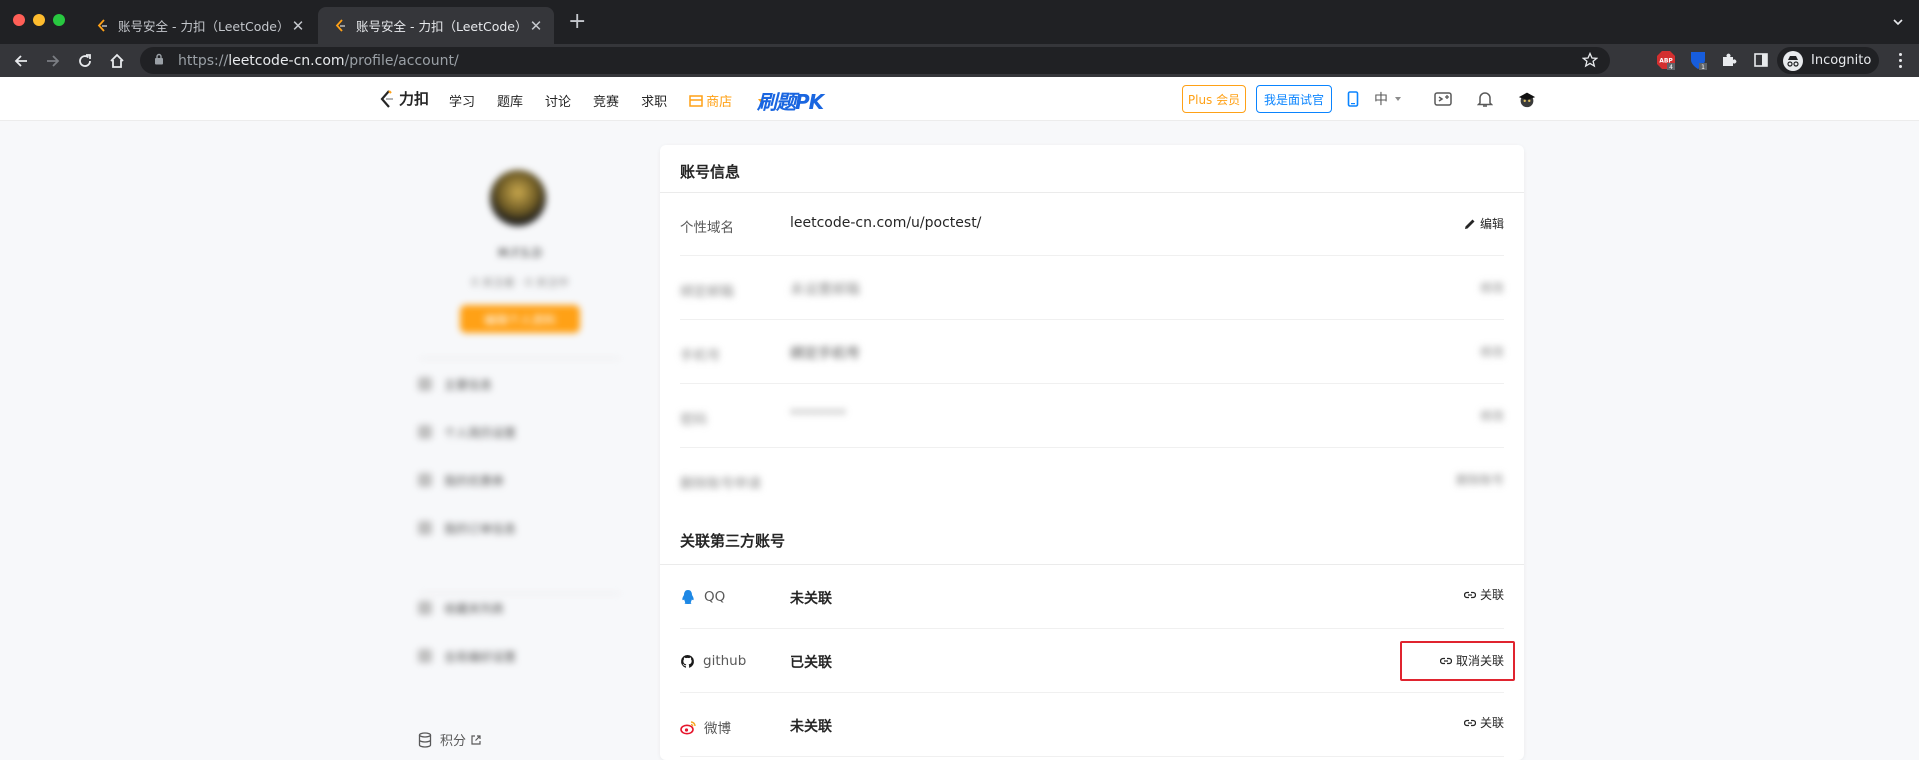  Describe the element at coordinates (1294, 99) in the screenshot. I see `interviewer-button: 我是面试官` at that location.